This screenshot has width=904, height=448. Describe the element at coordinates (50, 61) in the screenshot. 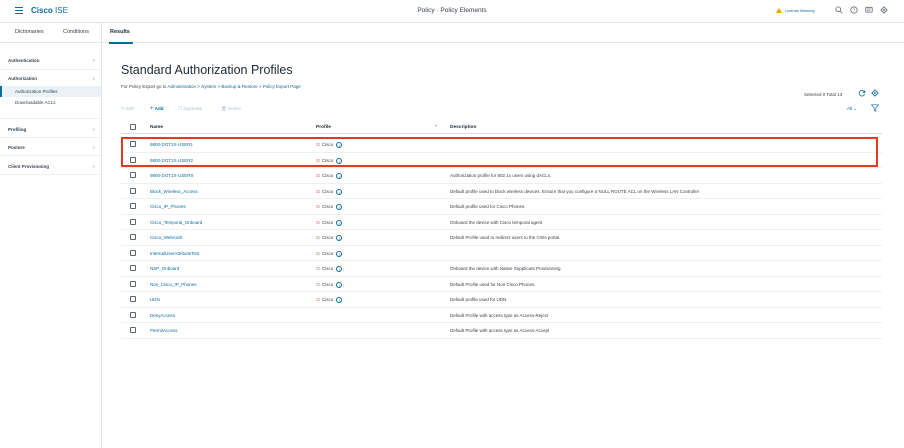

I see `sidebar-item-authentication: Authentication >` at that location.